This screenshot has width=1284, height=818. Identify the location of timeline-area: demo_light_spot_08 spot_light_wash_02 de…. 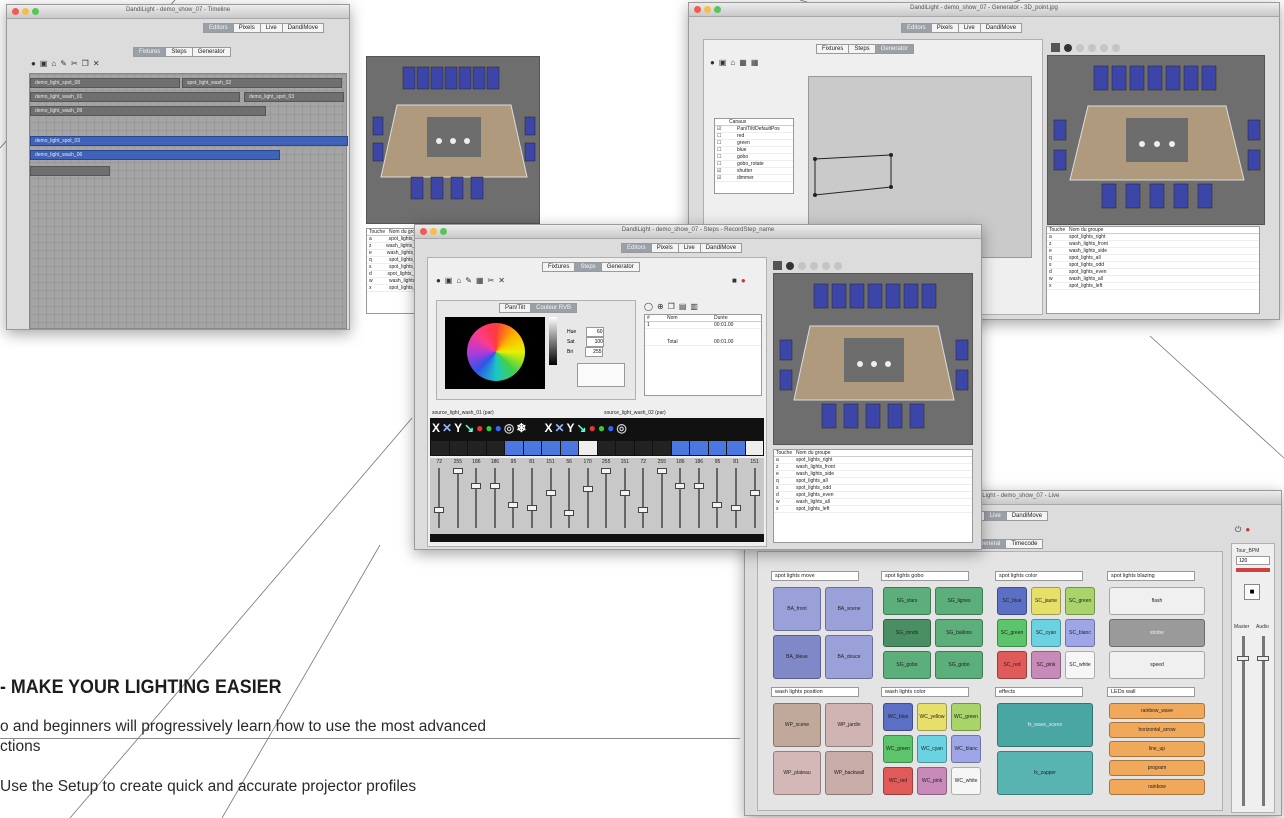
(188, 201).